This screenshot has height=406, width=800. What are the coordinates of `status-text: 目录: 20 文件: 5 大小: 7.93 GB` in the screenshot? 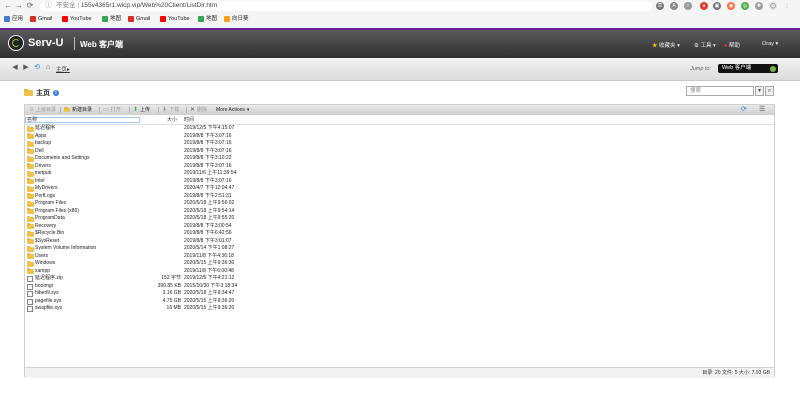 It's located at (736, 373).